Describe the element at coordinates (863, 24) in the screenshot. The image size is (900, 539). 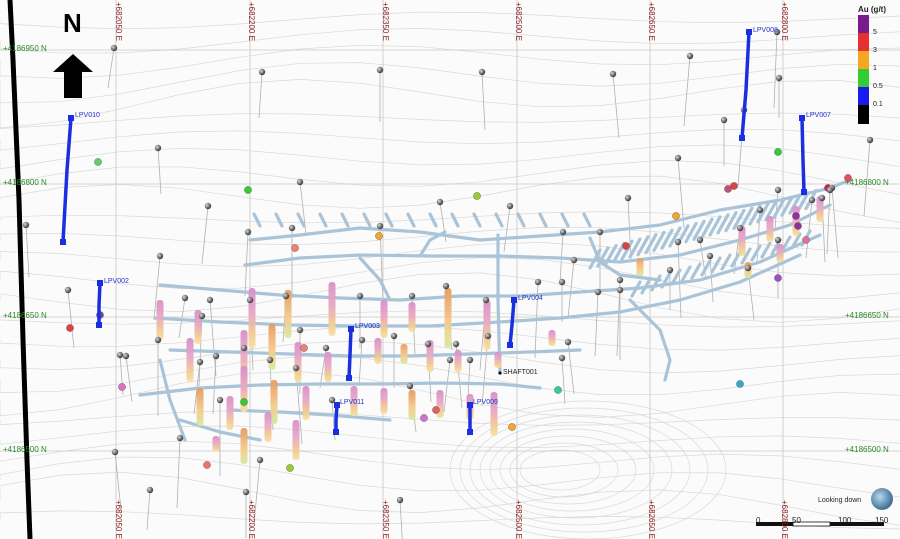
I see `legend-swatch-purple` at that location.